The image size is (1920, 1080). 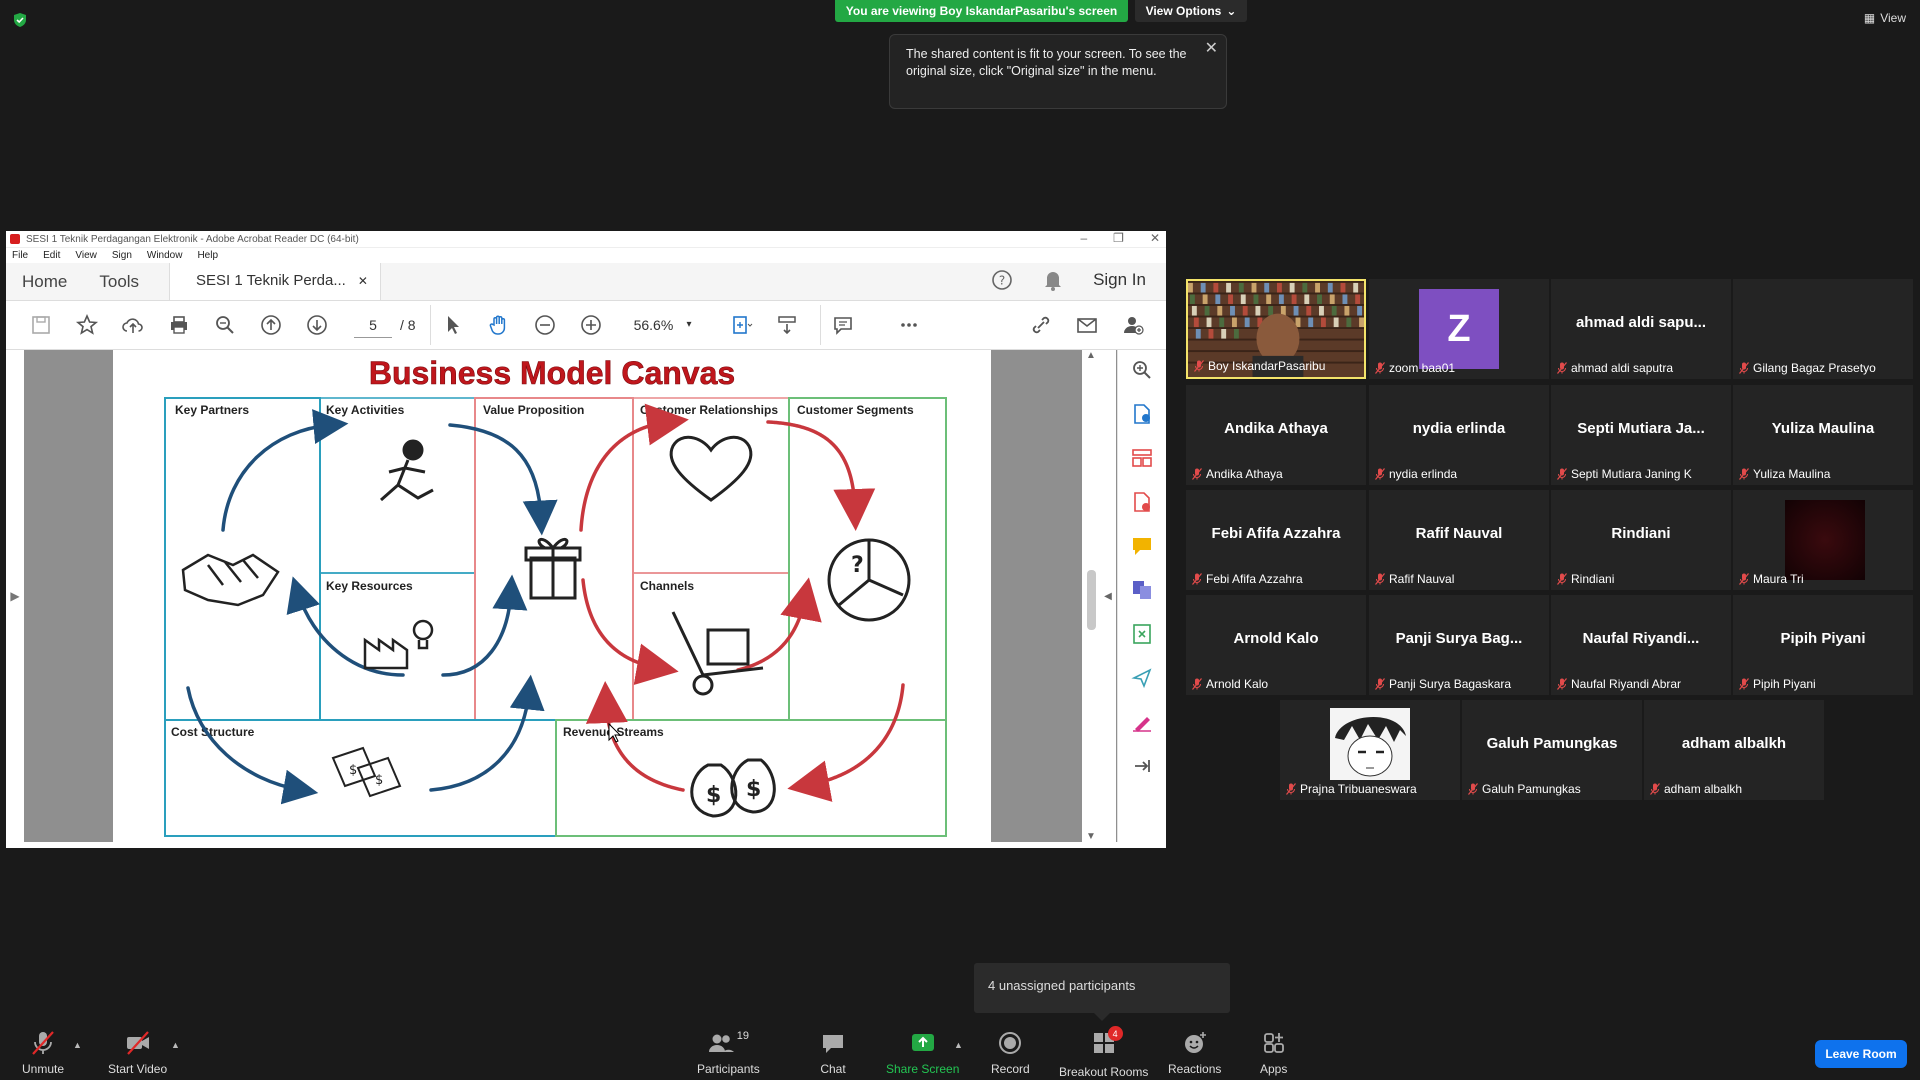 I want to click on breakout-rooms-button: 4 Breakout Rooms, so click(x=1103, y=1052).